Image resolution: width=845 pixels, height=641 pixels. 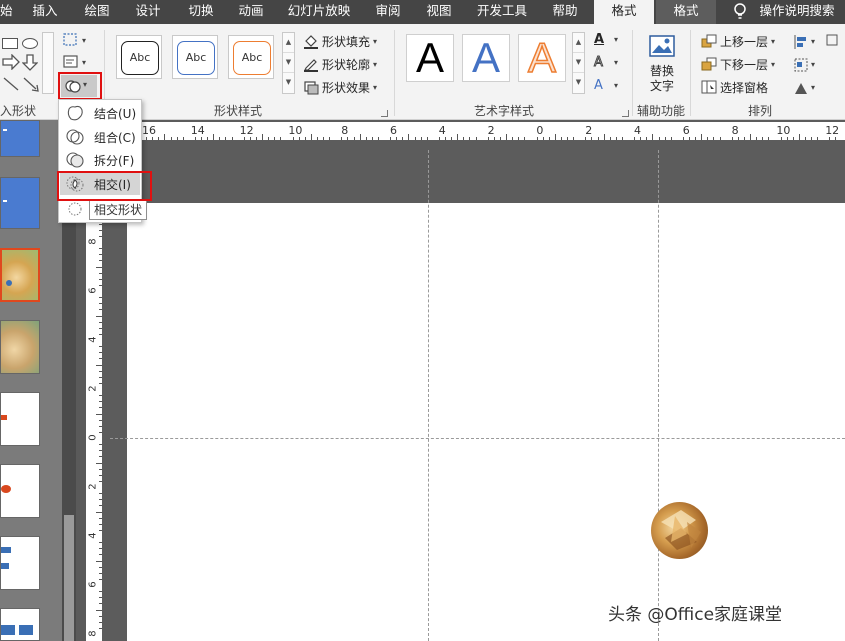 What do you see at coordinates (71, 40) in the screenshot?
I see `edit-shape-icon` at bounding box center [71, 40].